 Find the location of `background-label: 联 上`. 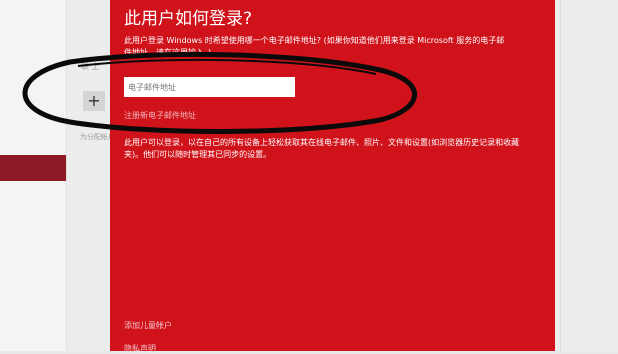

background-label: 联 上 is located at coordinates (90, 66).